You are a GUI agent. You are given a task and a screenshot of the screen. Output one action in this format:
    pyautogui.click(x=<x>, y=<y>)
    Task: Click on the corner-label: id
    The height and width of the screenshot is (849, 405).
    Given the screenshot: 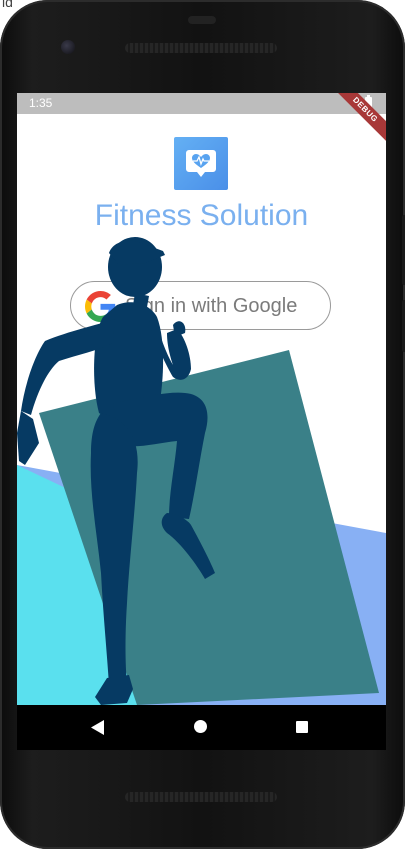 What is the action you would take?
    pyautogui.click(x=7, y=5)
    